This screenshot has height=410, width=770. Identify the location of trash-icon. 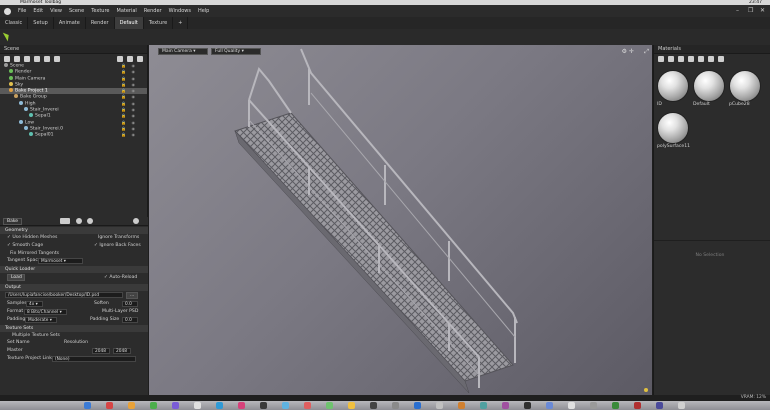
(681, 405).